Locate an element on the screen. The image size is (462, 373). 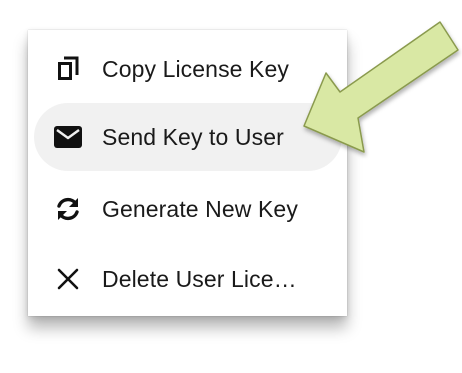
close-icon is located at coordinates (68, 279).